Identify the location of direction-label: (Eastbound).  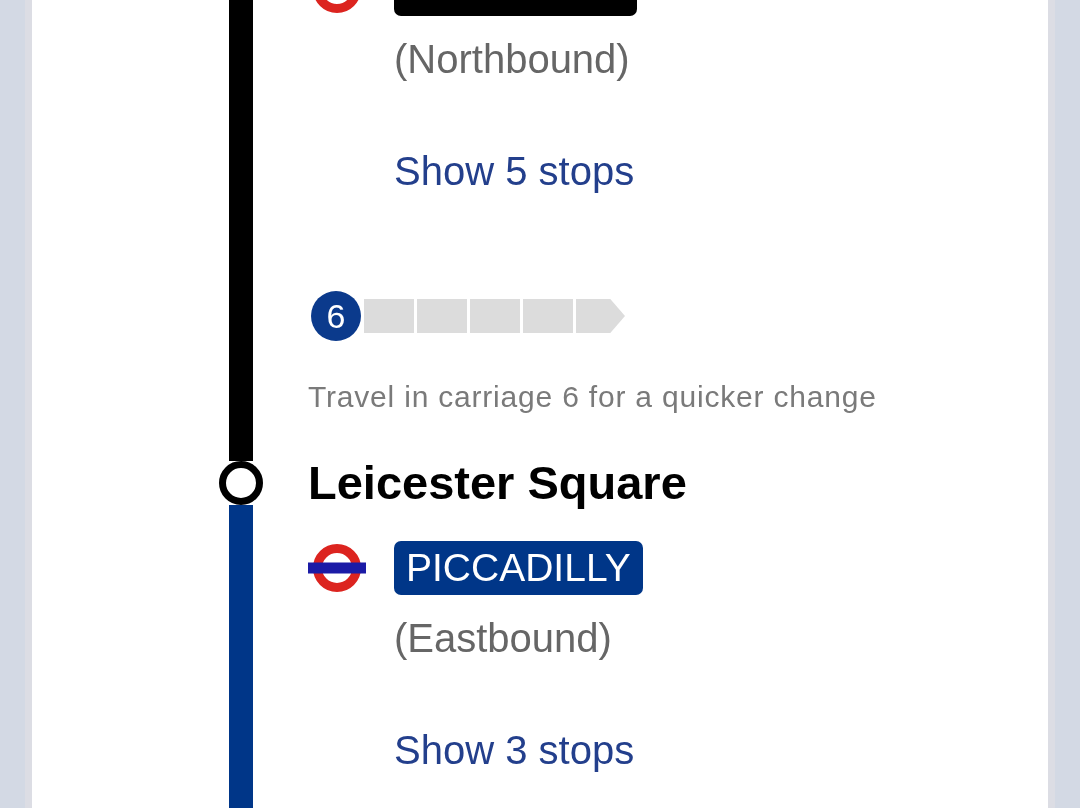
(503, 638).